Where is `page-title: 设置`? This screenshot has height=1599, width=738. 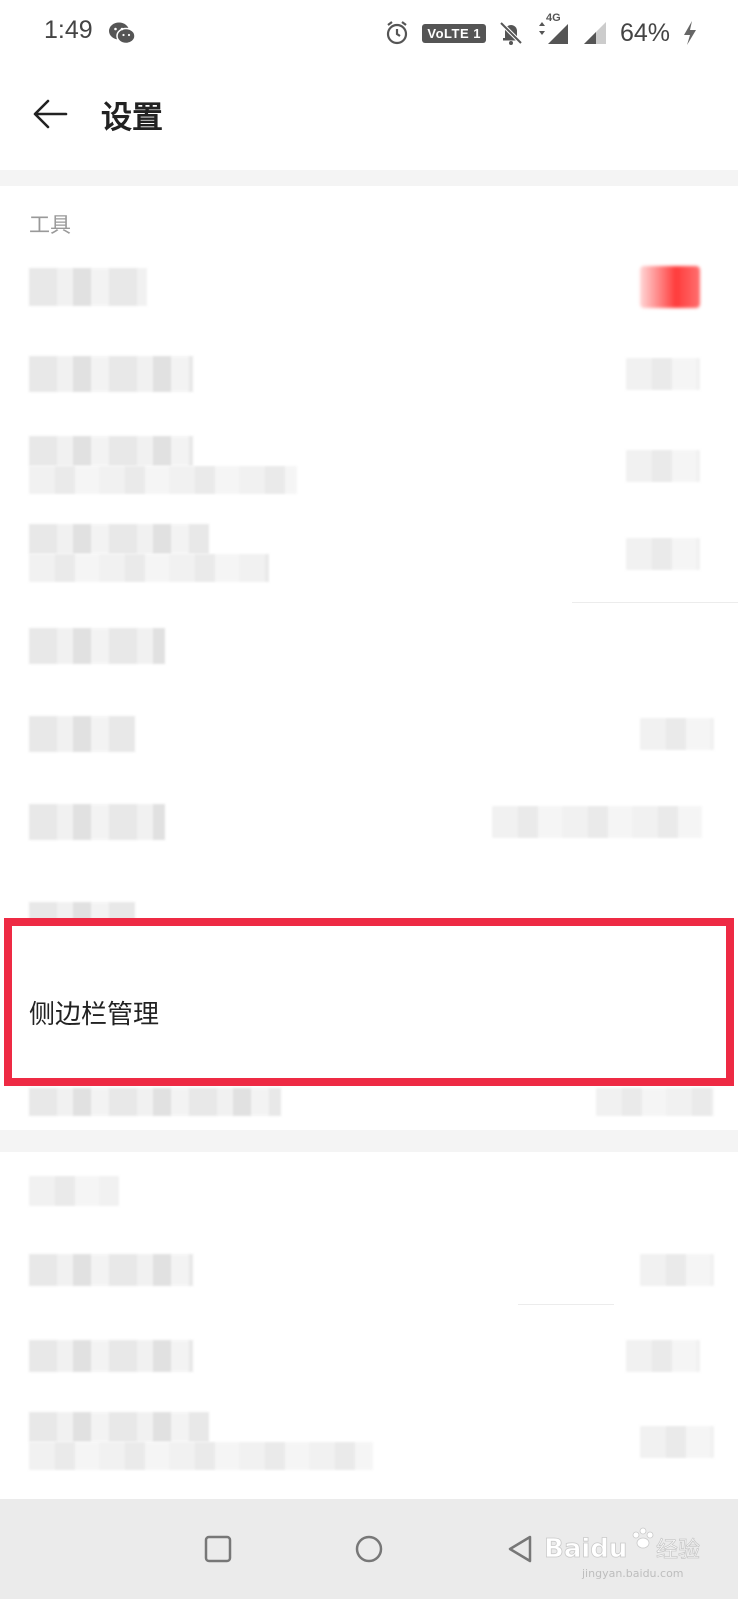 page-title: 设置 is located at coordinates (132, 118).